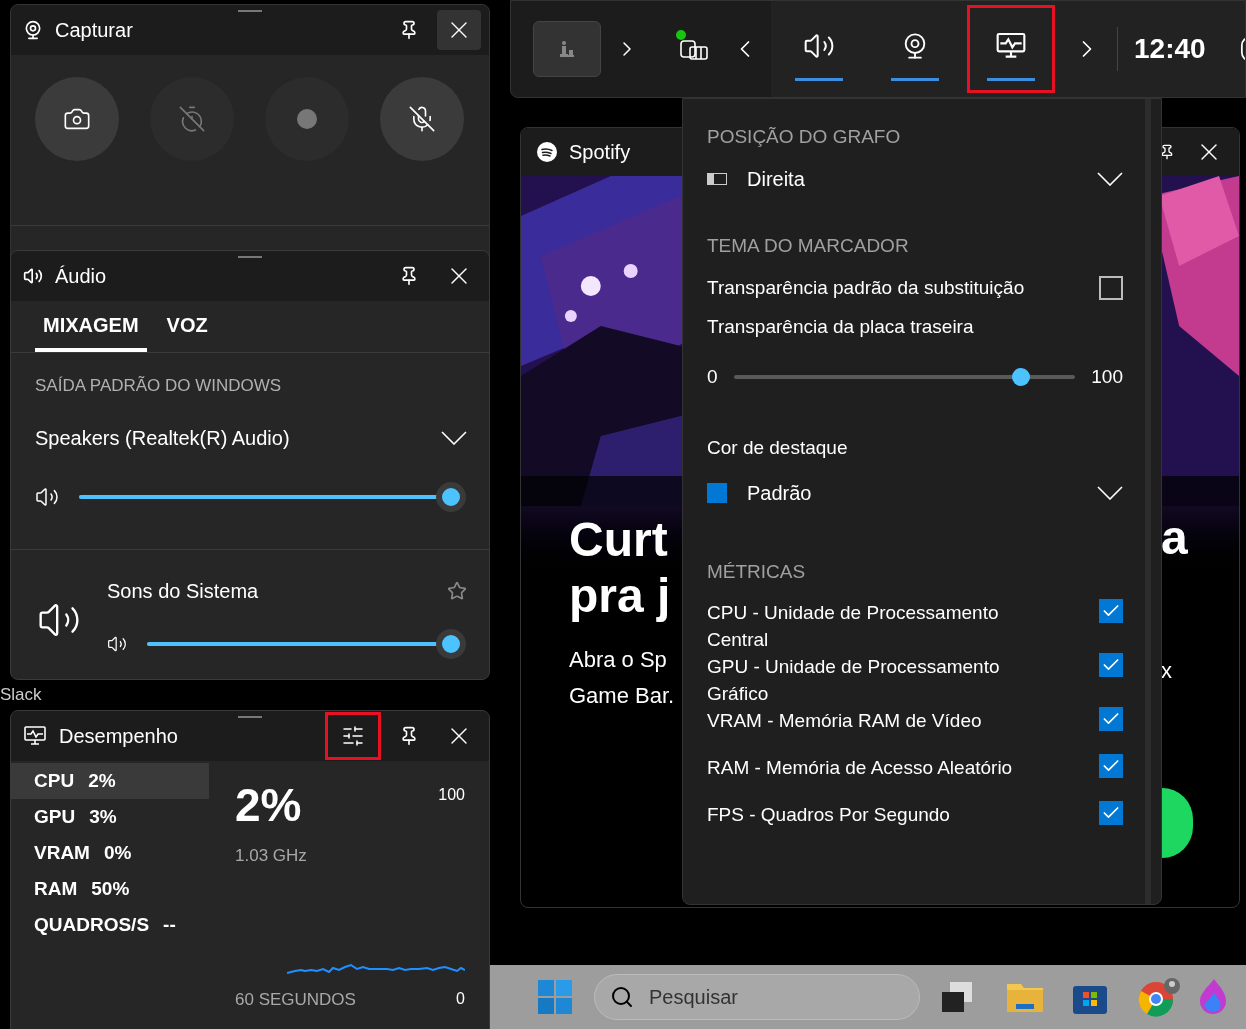 Image resolution: width=1246 pixels, height=1029 pixels. What do you see at coordinates (94, 30) in the screenshot?
I see `window-title: Capturar` at bounding box center [94, 30].